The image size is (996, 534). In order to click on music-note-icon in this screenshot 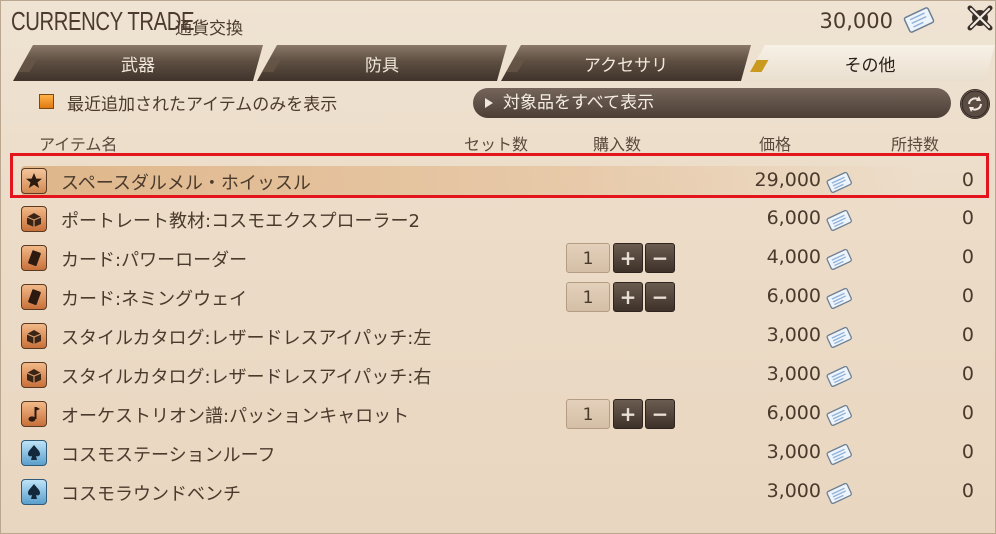, I will do `click(34, 414)`.